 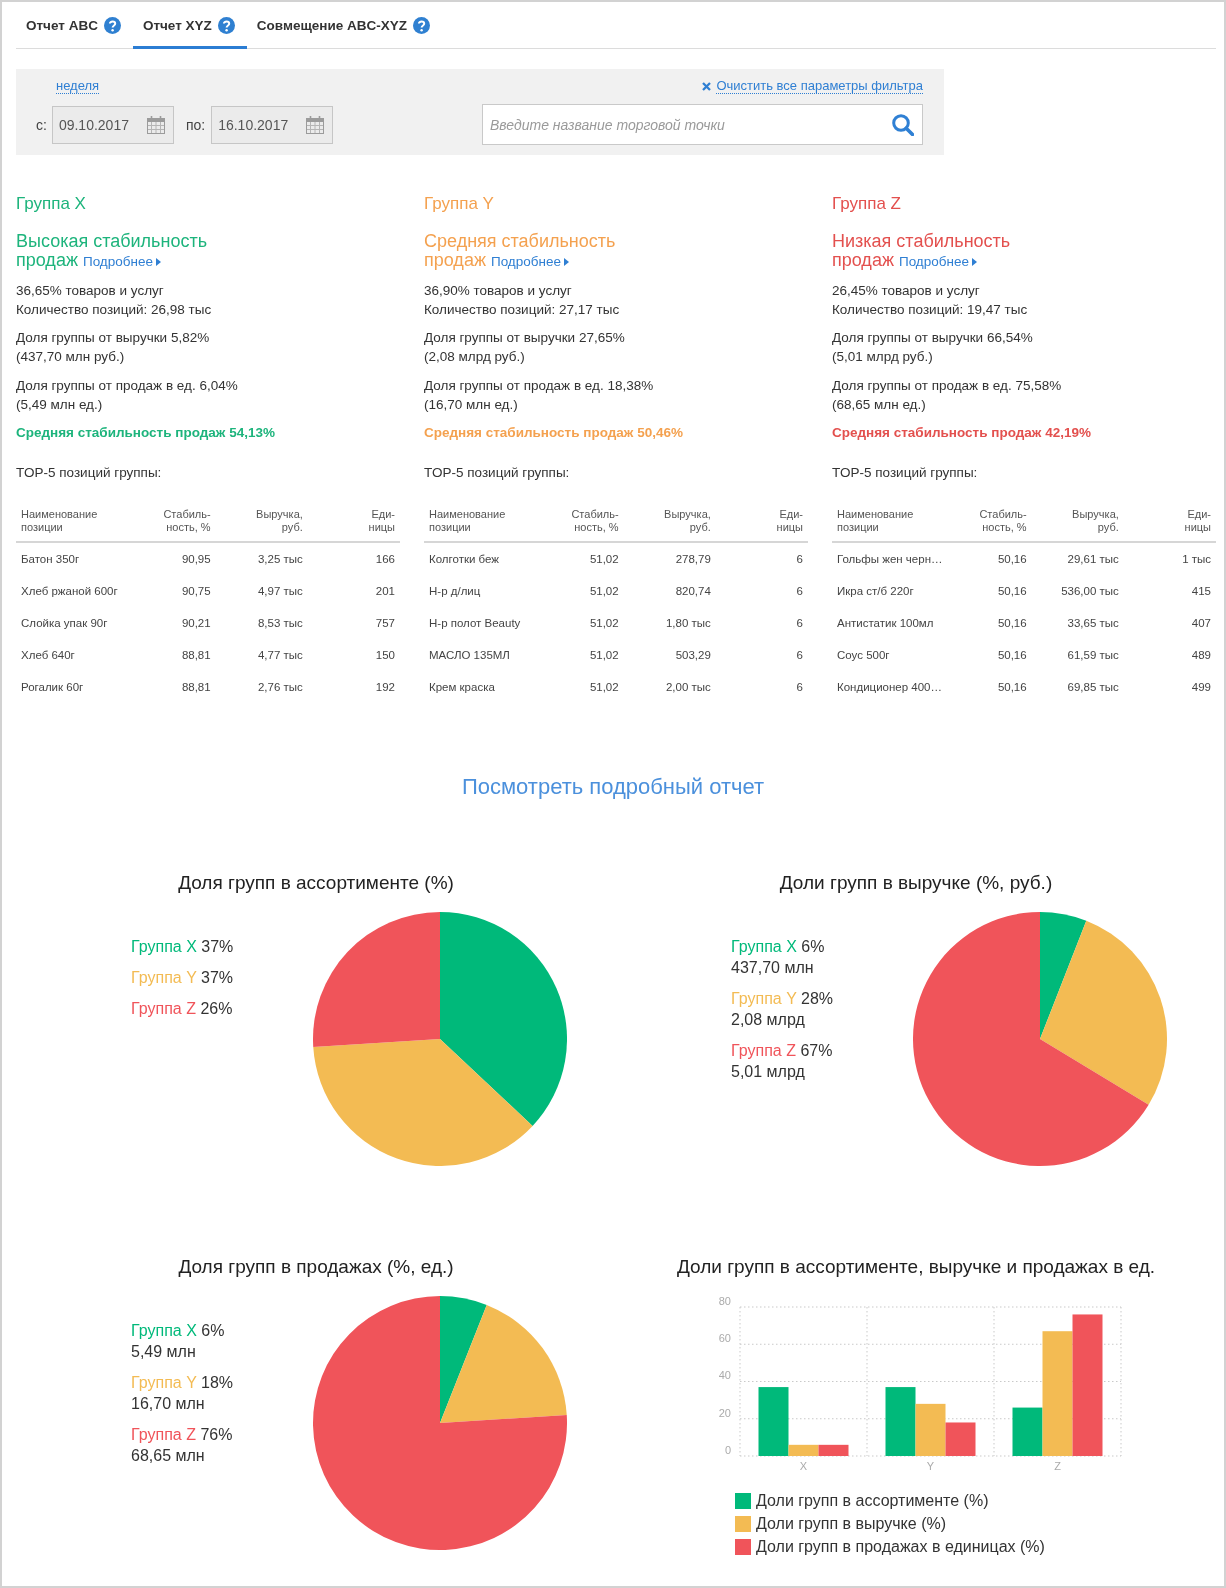 What do you see at coordinates (1012, 655) in the screenshot?
I see `table-cell-text: 50,16` at bounding box center [1012, 655].